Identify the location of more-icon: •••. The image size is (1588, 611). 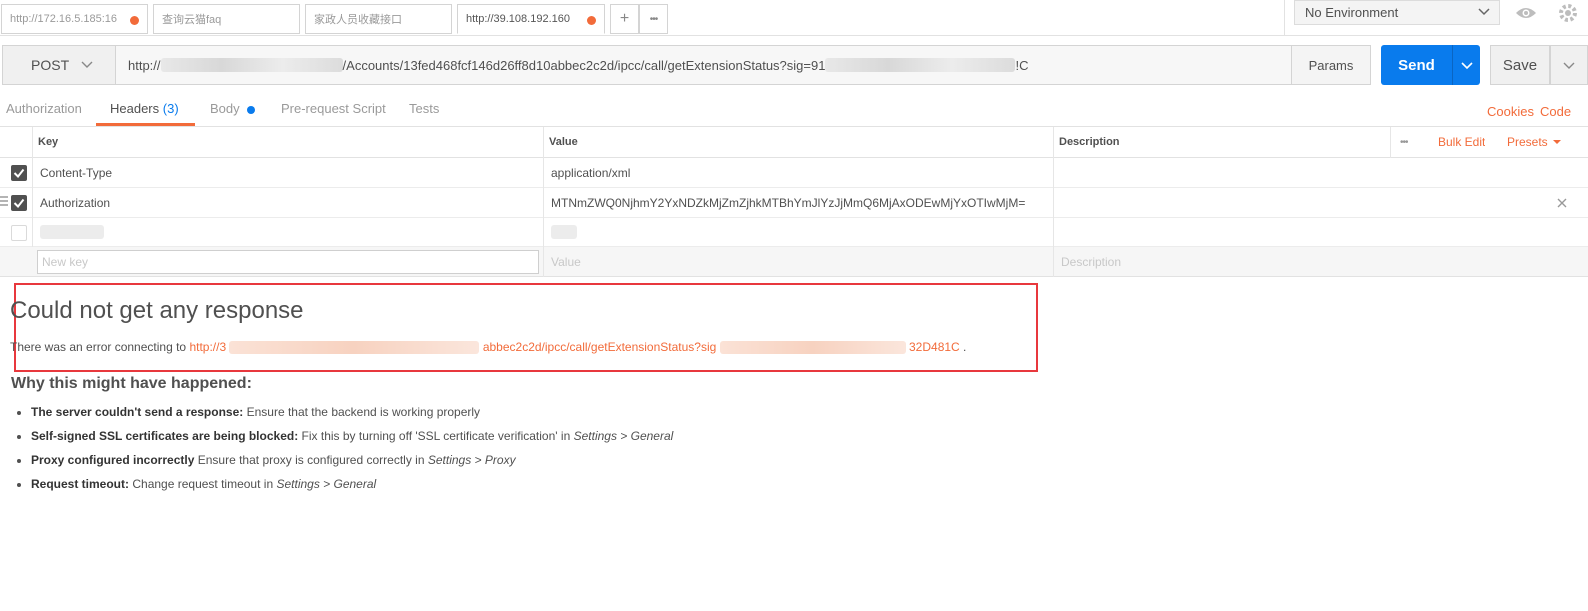
(653, 19).